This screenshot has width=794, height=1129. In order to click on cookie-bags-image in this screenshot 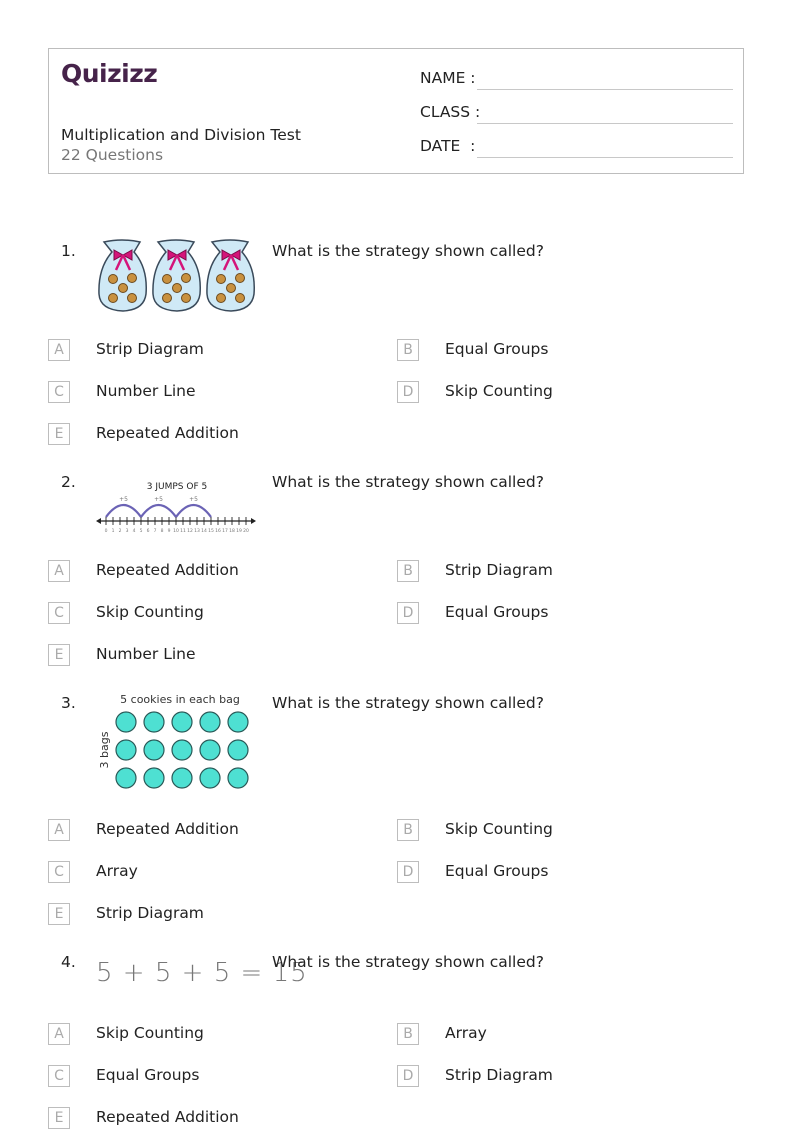, I will do `click(177, 279)`.